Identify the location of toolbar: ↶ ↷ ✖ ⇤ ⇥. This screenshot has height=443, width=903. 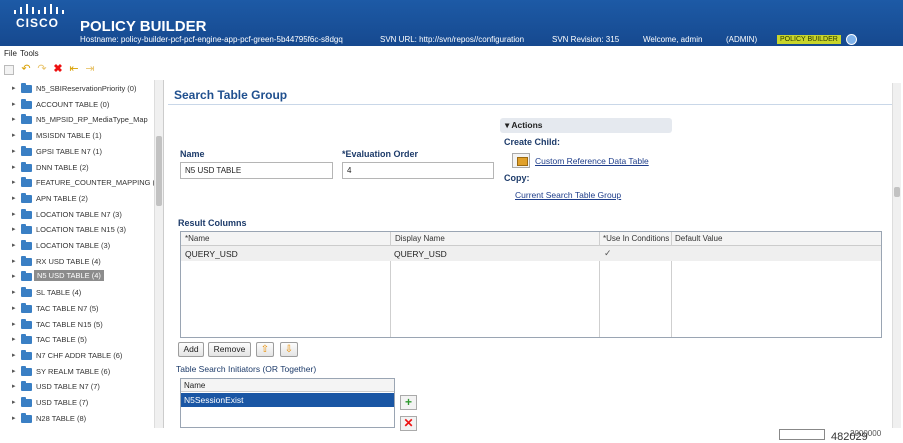
(80, 70).